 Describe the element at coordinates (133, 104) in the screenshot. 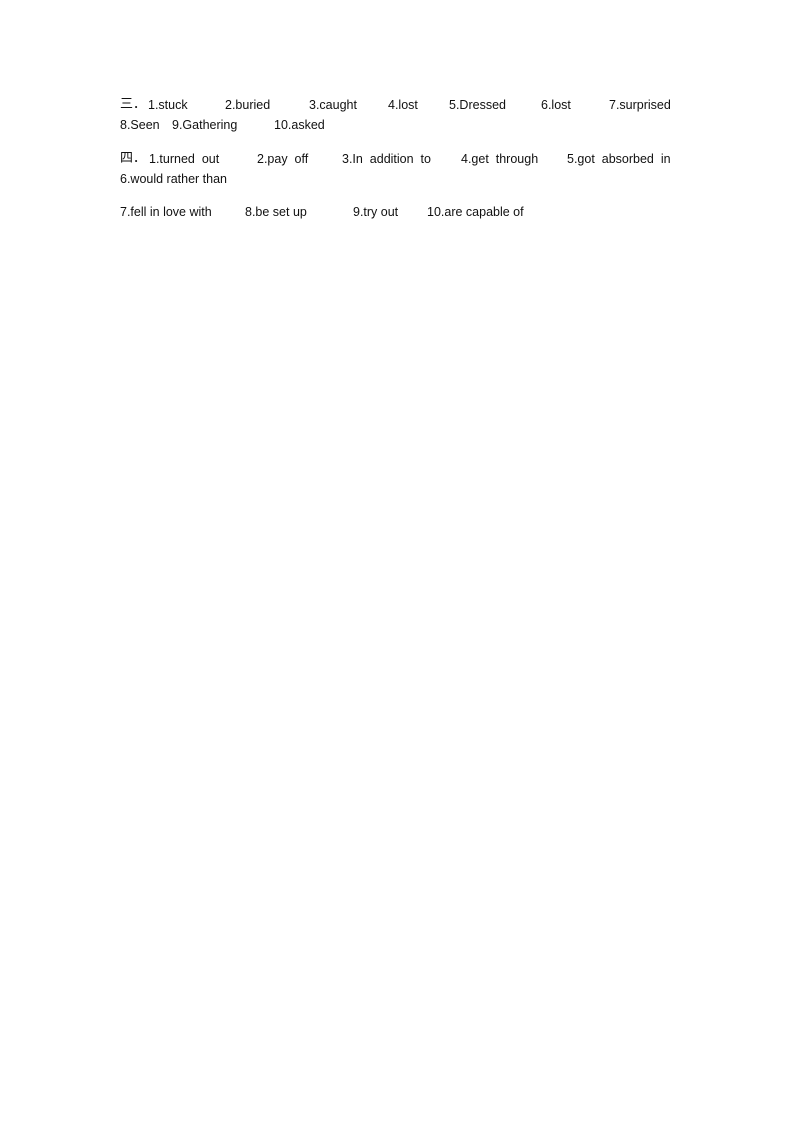

I see `section-3-marker: 三．` at that location.